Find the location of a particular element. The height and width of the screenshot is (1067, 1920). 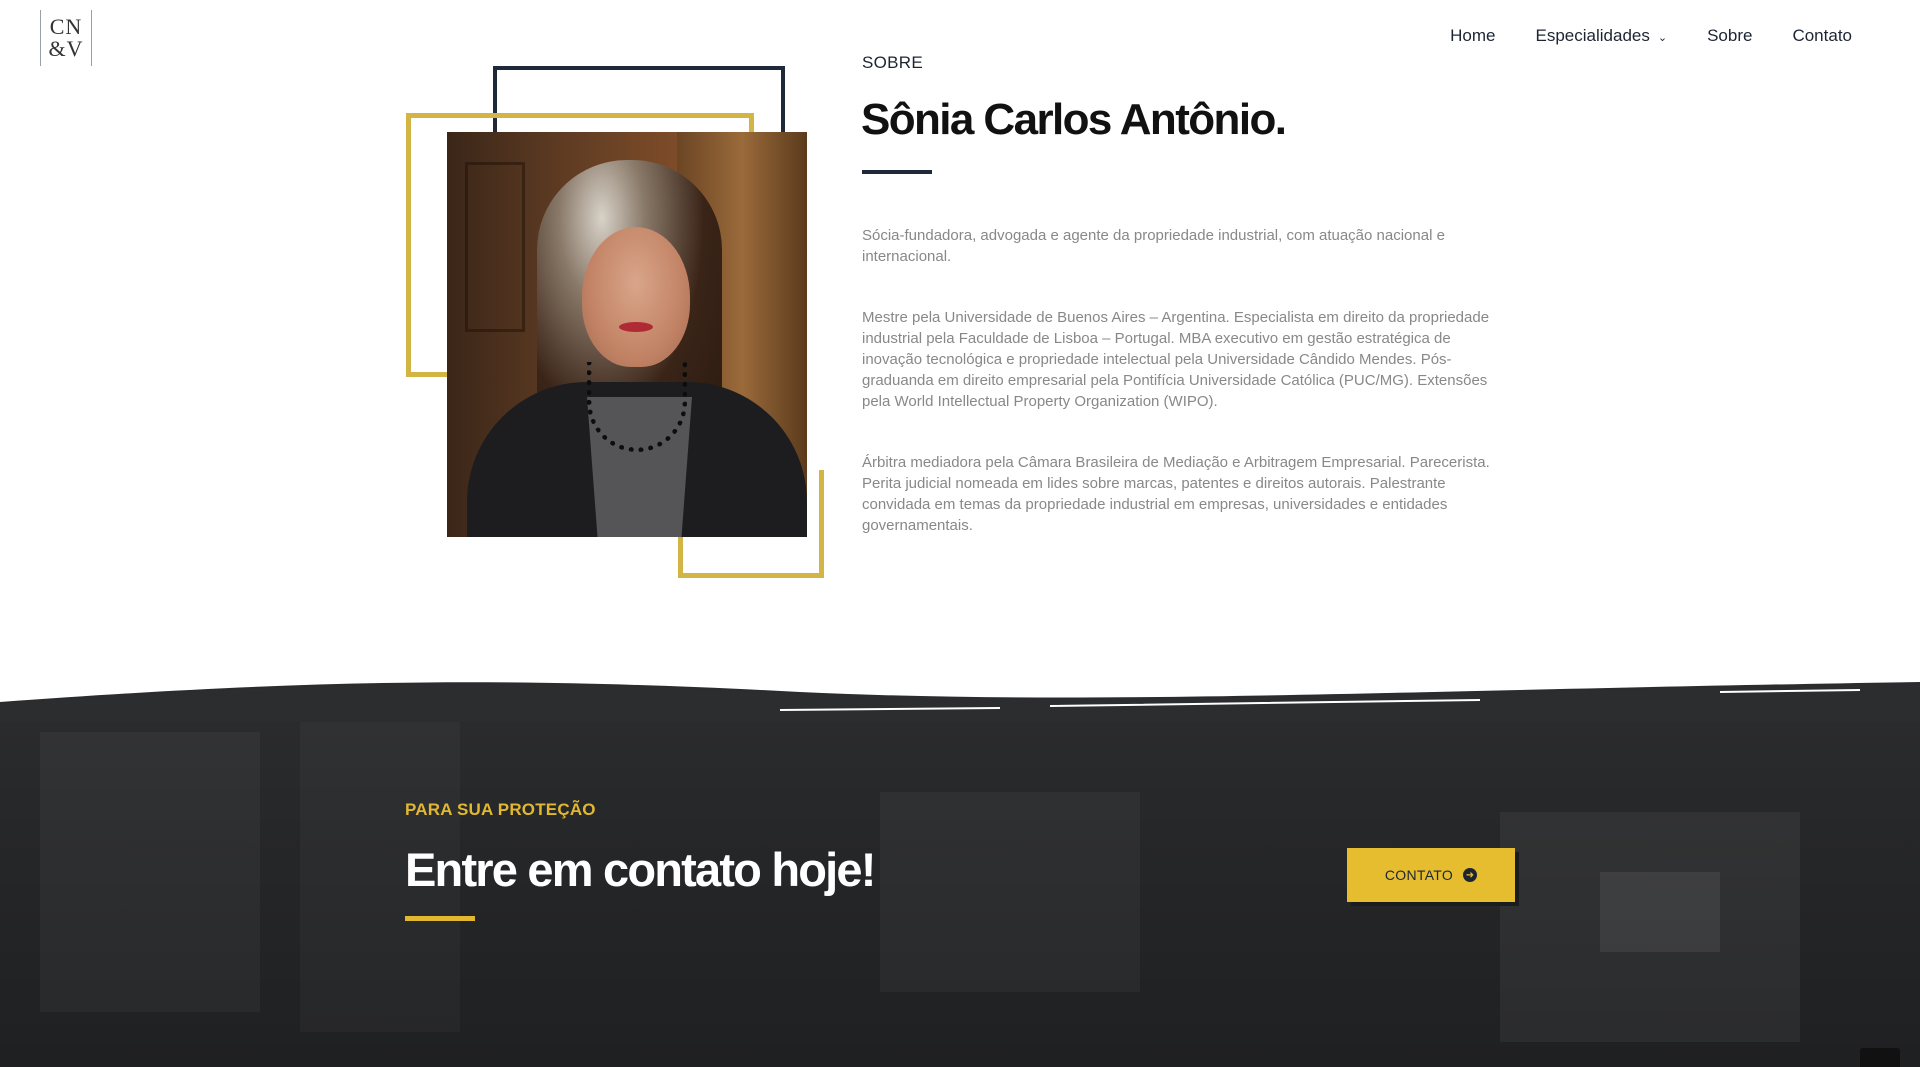

brush-wave-divider is located at coordinates (960, 692).